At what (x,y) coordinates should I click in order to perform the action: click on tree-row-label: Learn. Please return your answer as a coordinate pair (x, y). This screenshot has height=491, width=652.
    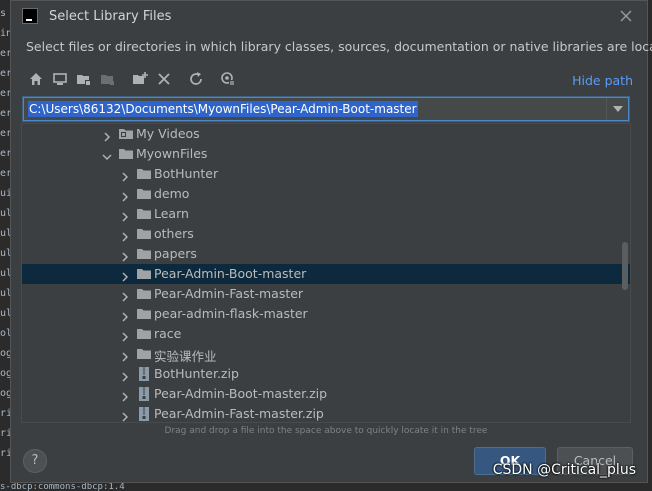
    Looking at the image, I should click on (171, 213).